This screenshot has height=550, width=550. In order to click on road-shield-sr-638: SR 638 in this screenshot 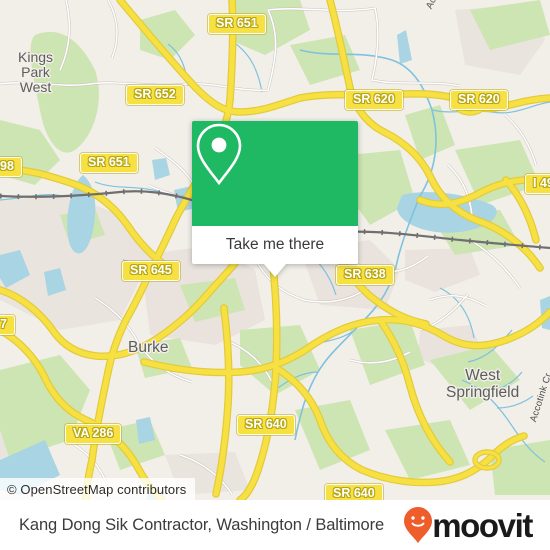, I will do `click(365, 275)`.